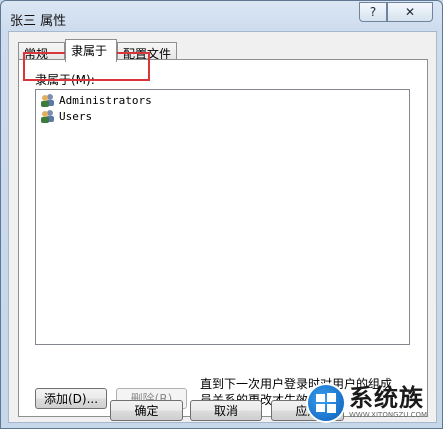 The image size is (443, 429). Describe the element at coordinates (386, 398) in the screenshot. I see `watermark-title: 系统族` at that location.